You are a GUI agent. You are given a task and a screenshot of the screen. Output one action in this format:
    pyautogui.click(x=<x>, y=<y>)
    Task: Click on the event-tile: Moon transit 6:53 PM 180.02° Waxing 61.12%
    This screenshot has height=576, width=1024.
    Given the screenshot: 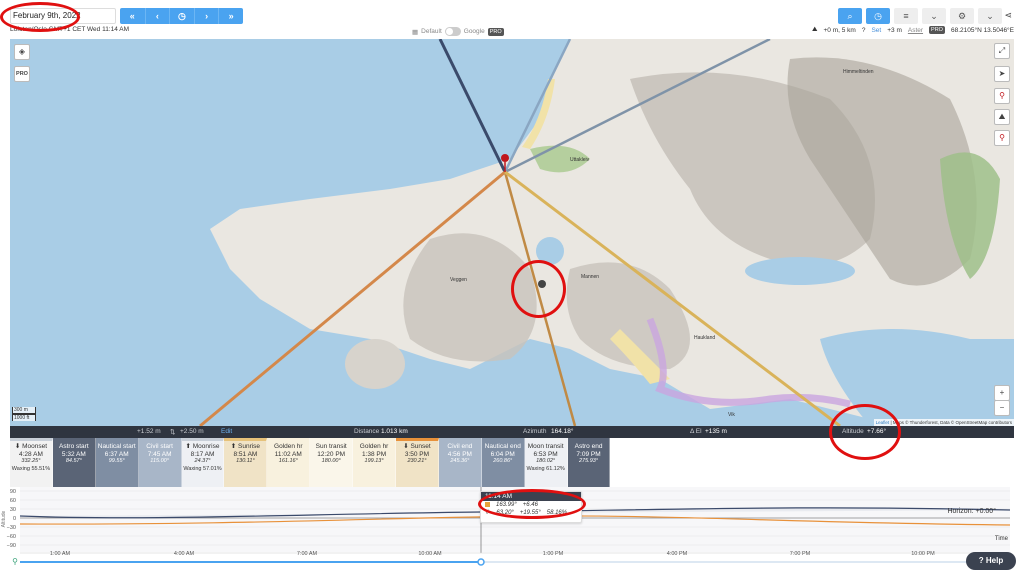 What is the action you would take?
    pyautogui.click(x=546, y=462)
    